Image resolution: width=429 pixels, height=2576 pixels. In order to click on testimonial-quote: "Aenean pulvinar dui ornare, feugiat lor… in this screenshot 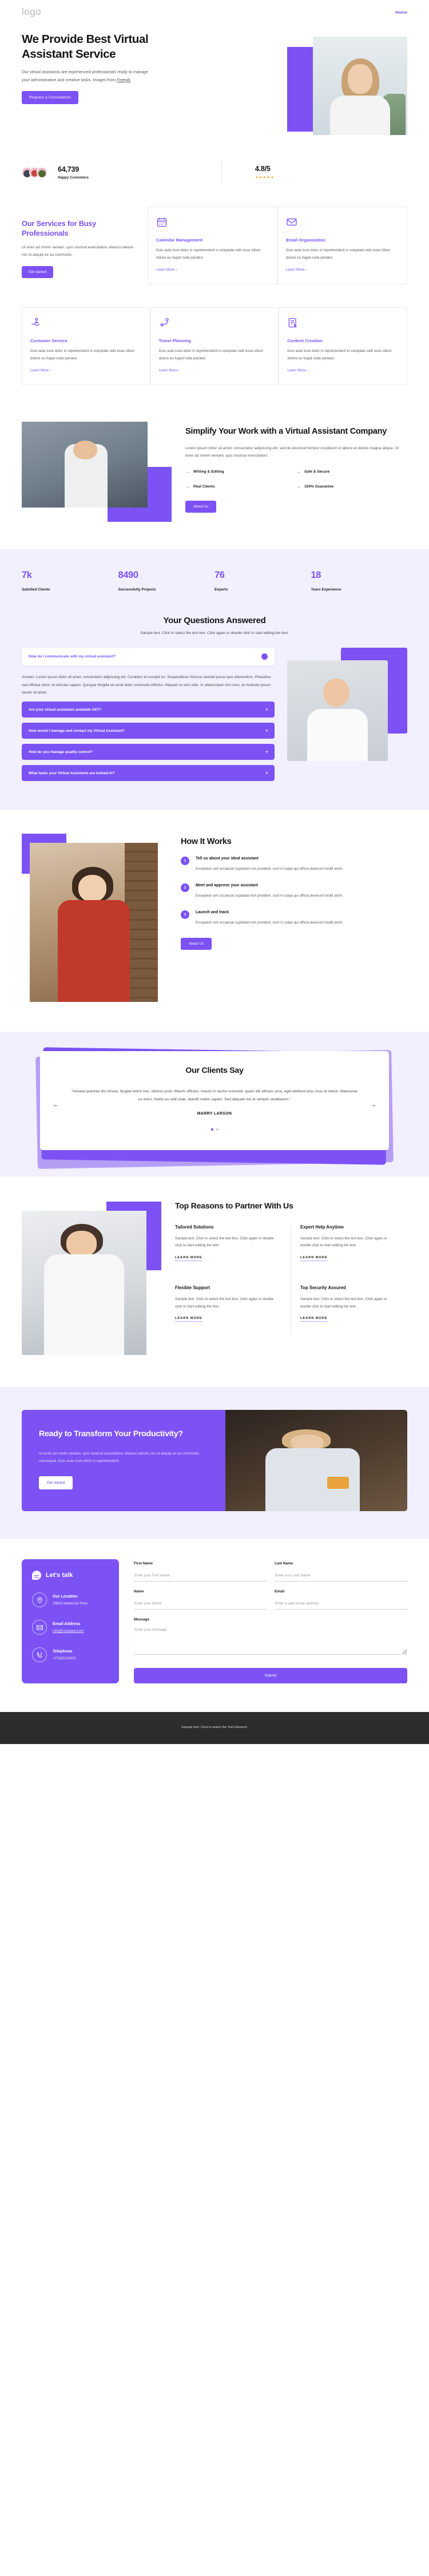, I will do `click(214, 1096)`.